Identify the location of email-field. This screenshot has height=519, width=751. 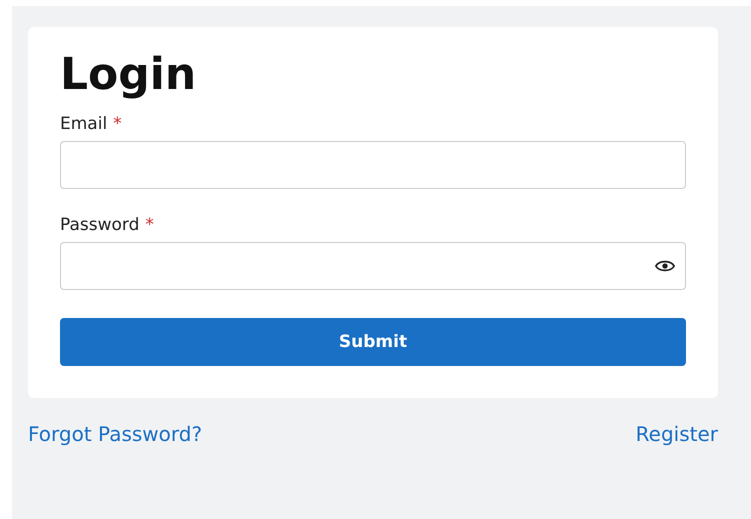
(373, 164).